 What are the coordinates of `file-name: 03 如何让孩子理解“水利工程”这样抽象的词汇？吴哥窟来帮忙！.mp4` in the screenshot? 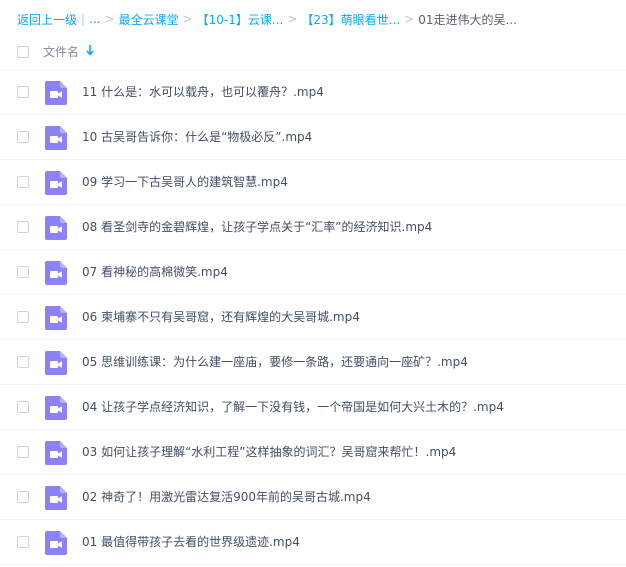 It's located at (269, 451).